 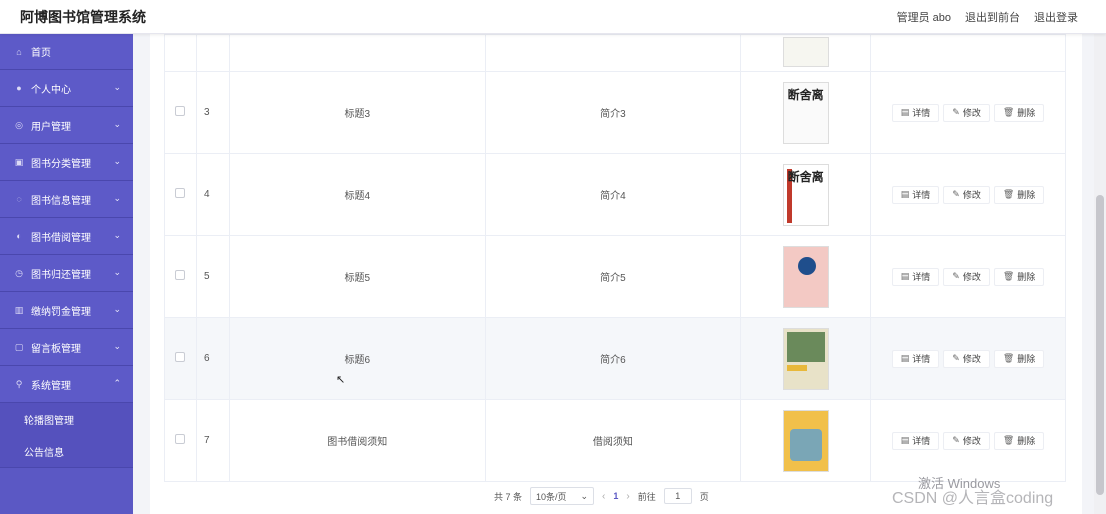 What do you see at coordinates (212, 276) in the screenshot?
I see `row-index: 5` at bounding box center [212, 276].